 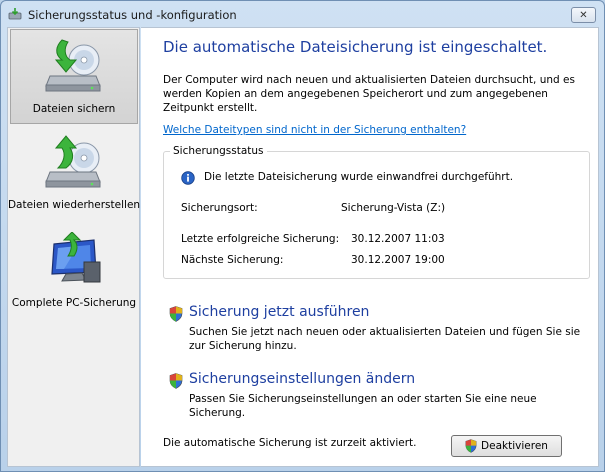 I want to click on next-backup-label: Nächste Sicherung:, so click(x=232, y=260).